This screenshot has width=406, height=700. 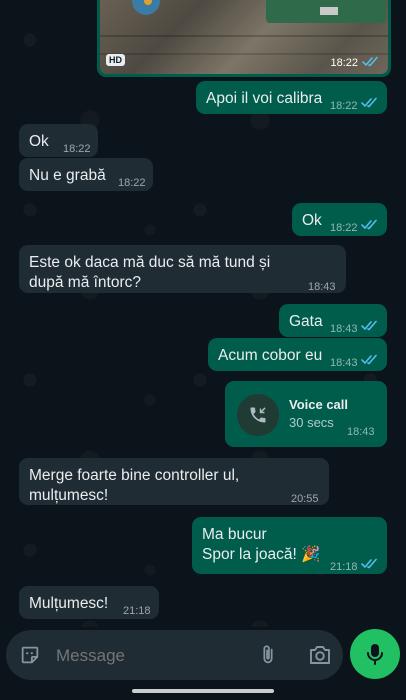 I want to click on outgoing-message: Gata 18:43, so click(x=333, y=320).